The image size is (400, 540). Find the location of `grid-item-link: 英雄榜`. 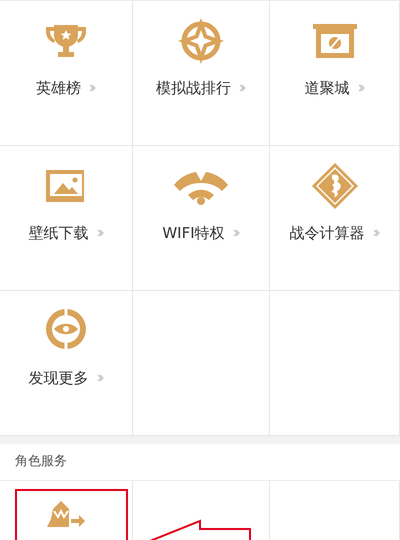

grid-item-link: 英雄榜 is located at coordinates (66, 88).